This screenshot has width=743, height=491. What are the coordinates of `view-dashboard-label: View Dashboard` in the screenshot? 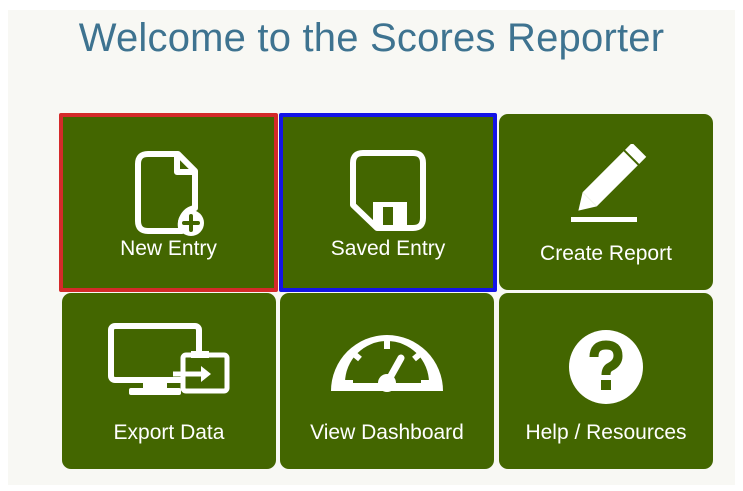 It's located at (387, 432).